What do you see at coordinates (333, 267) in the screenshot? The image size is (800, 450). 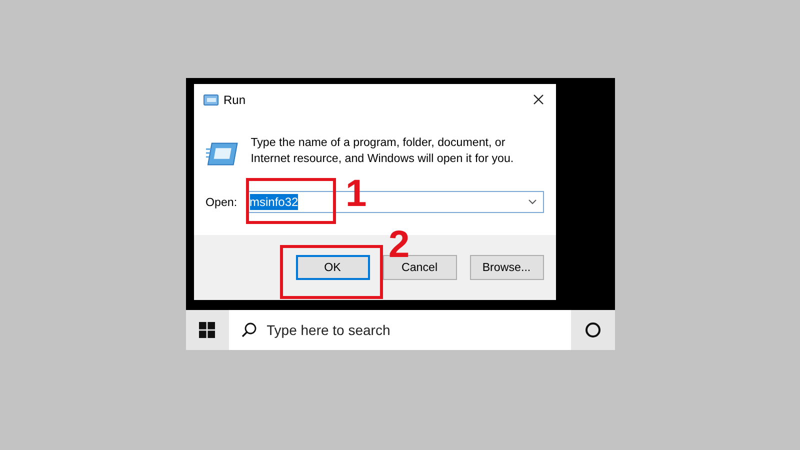 I see `dialog-button: OK` at bounding box center [333, 267].